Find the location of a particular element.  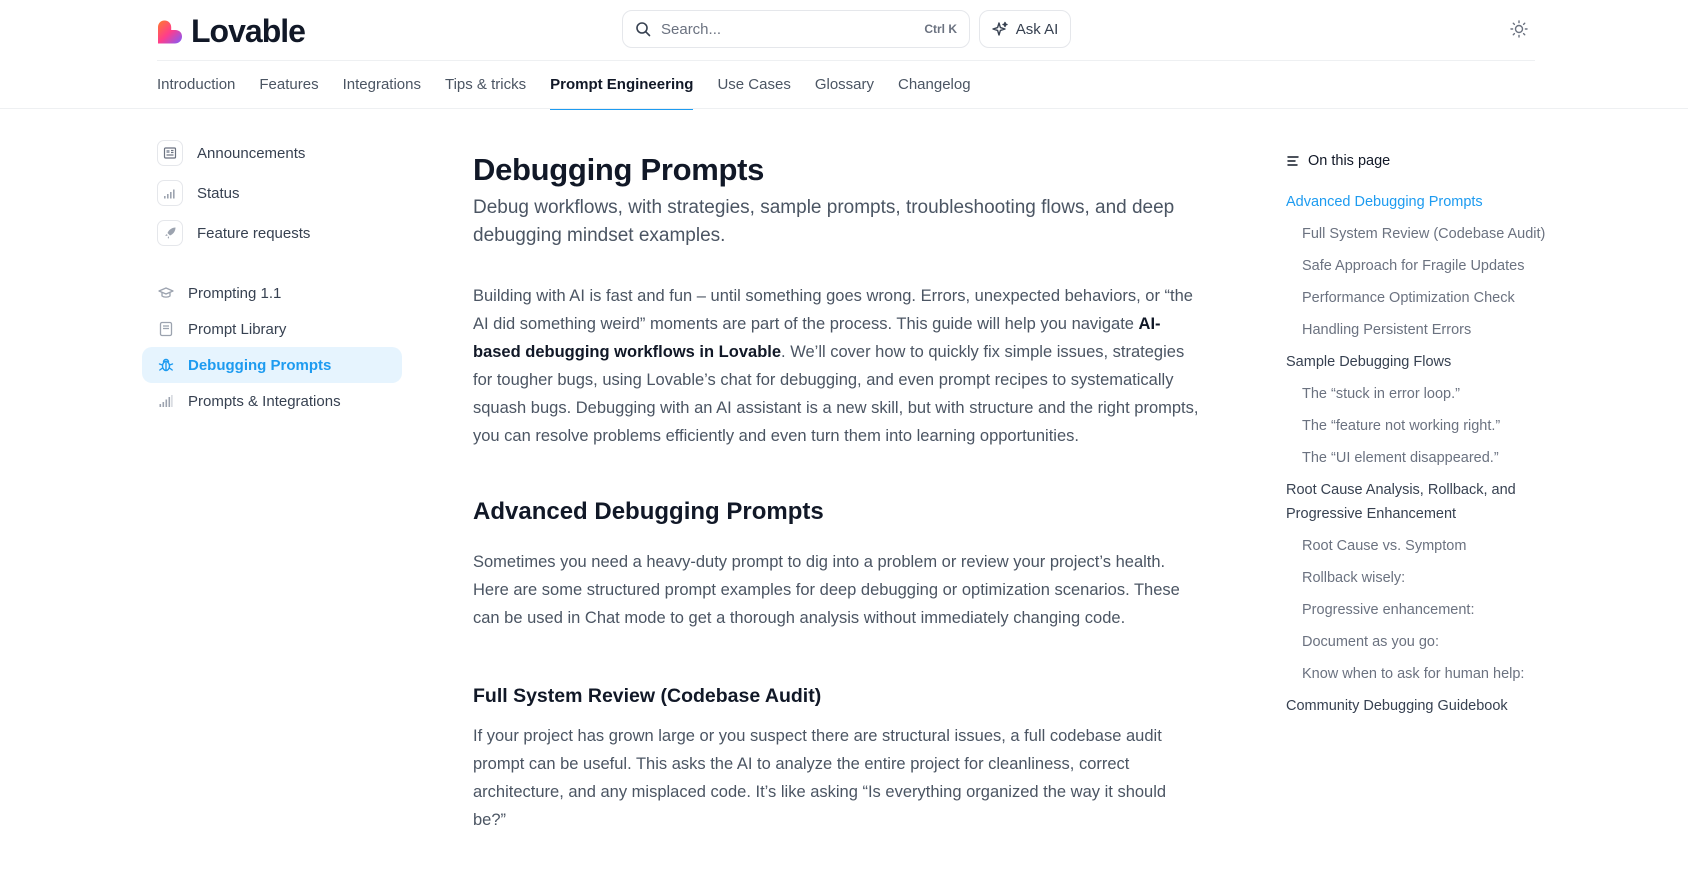

toc-header: On this page is located at coordinates (1436, 161).